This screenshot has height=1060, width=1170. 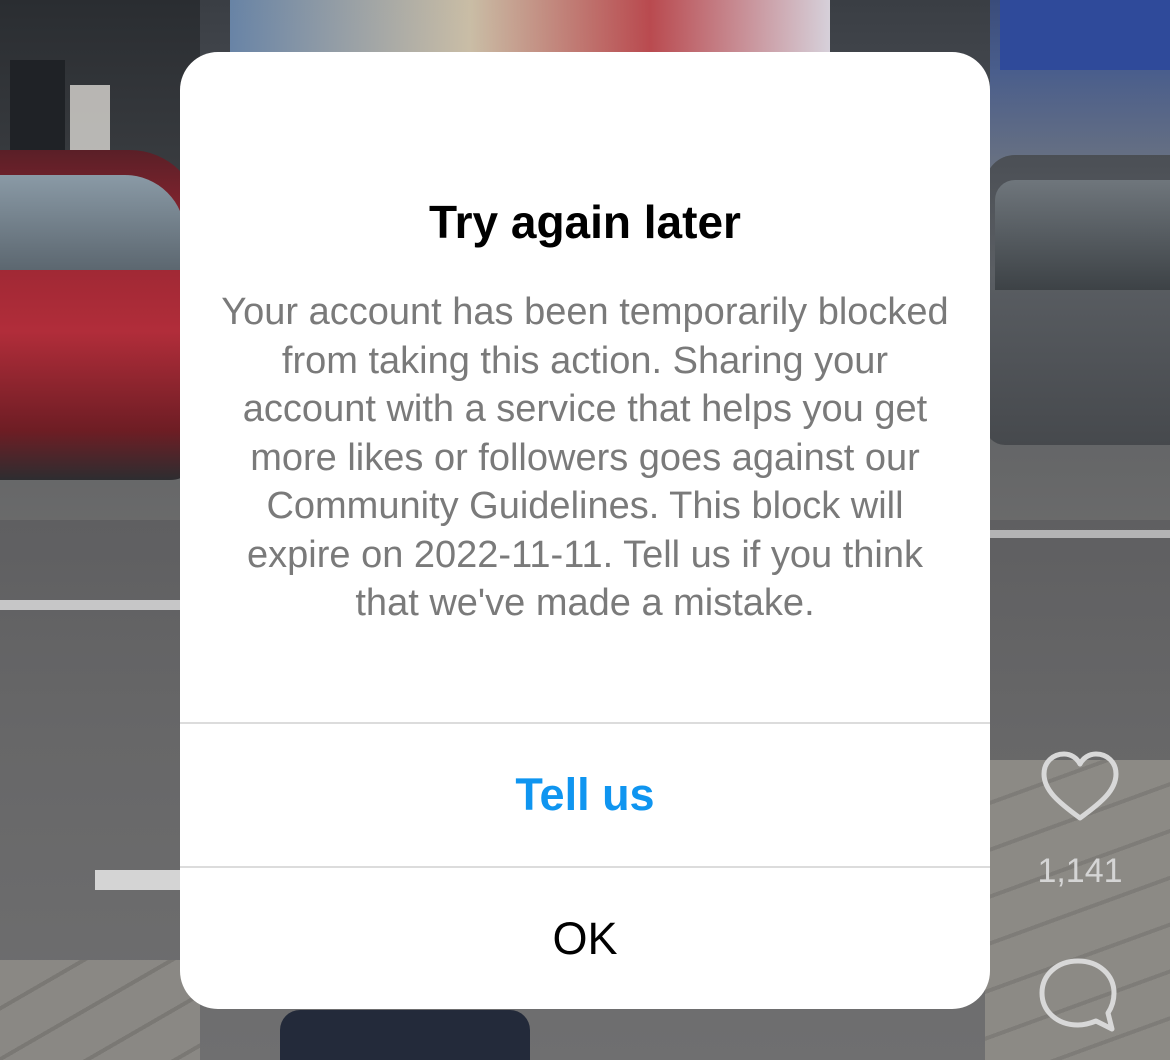 I want to click on ok-button: OK, so click(x=585, y=938).